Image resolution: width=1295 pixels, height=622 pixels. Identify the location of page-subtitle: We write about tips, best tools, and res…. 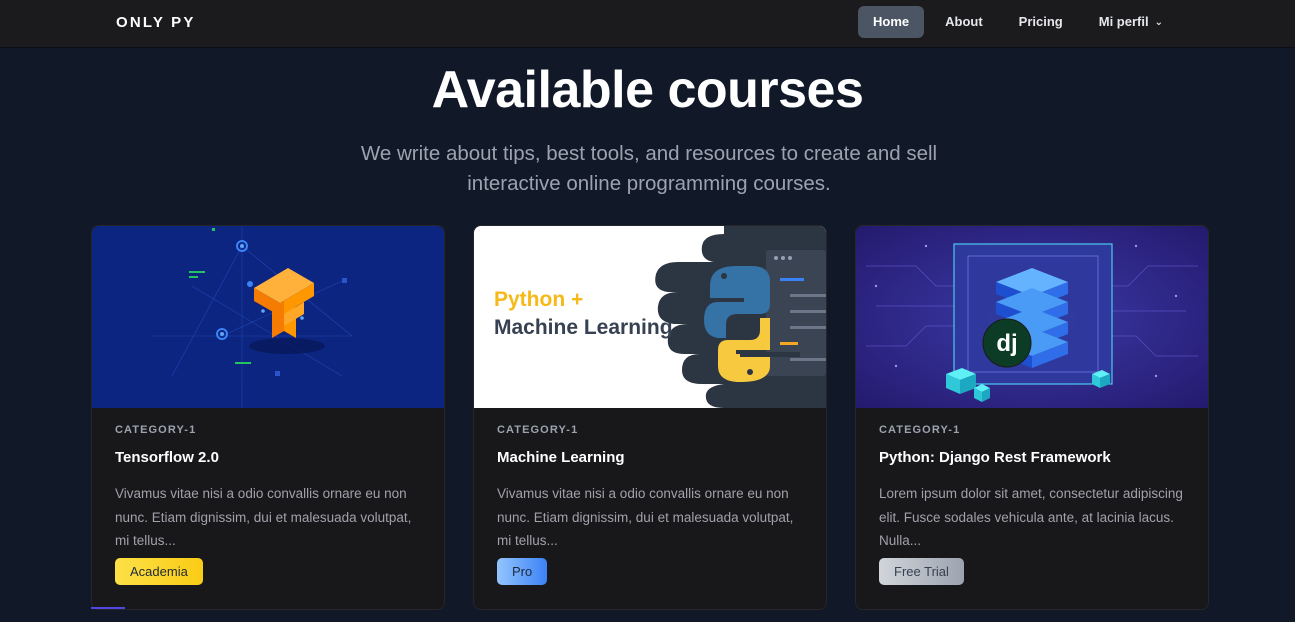
(649, 168).